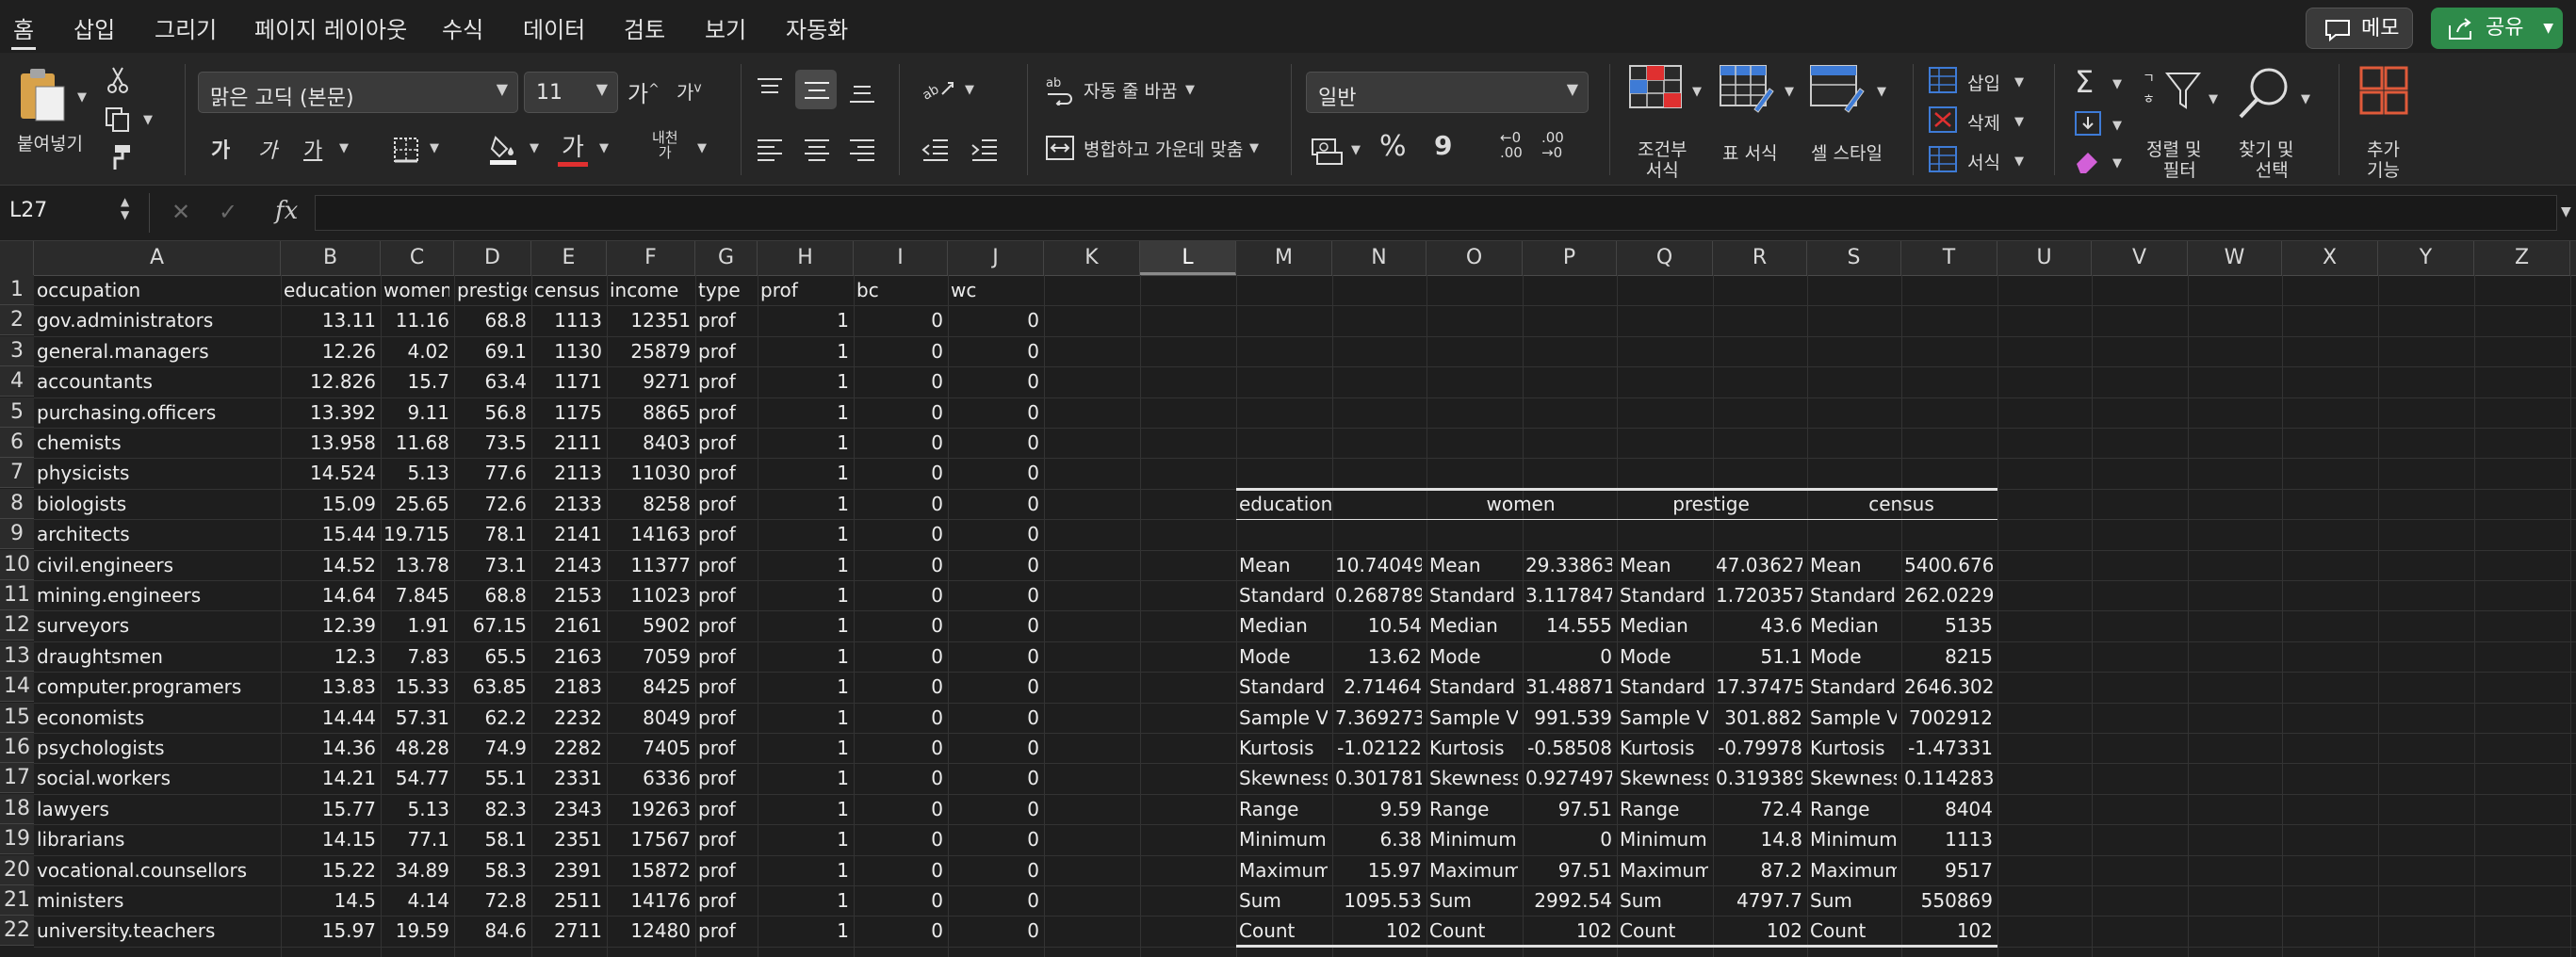  What do you see at coordinates (330, 412) in the screenshot?
I see `table-cell: 13.392` at bounding box center [330, 412].